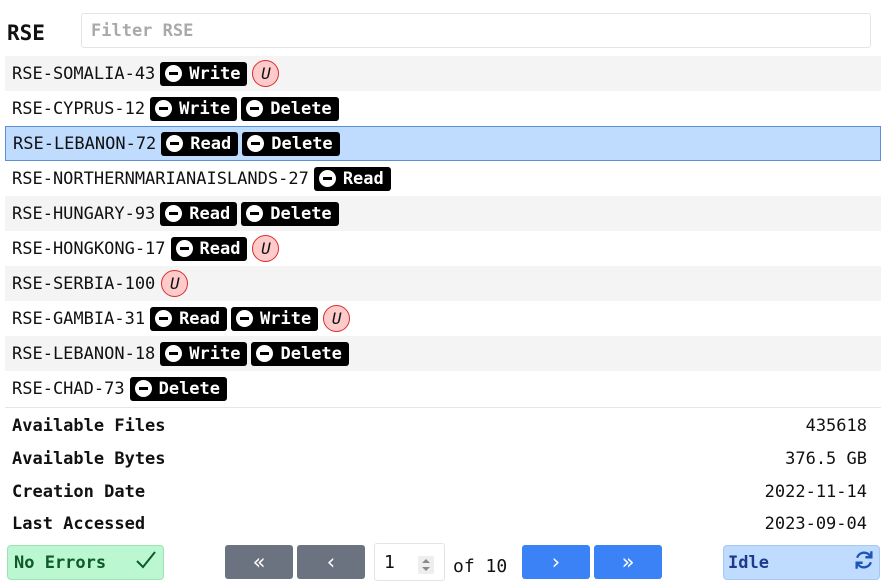  What do you see at coordinates (68, 388) in the screenshot?
I see `rse-name: RSE-CHAD-73` at bounding box center [68, 388].